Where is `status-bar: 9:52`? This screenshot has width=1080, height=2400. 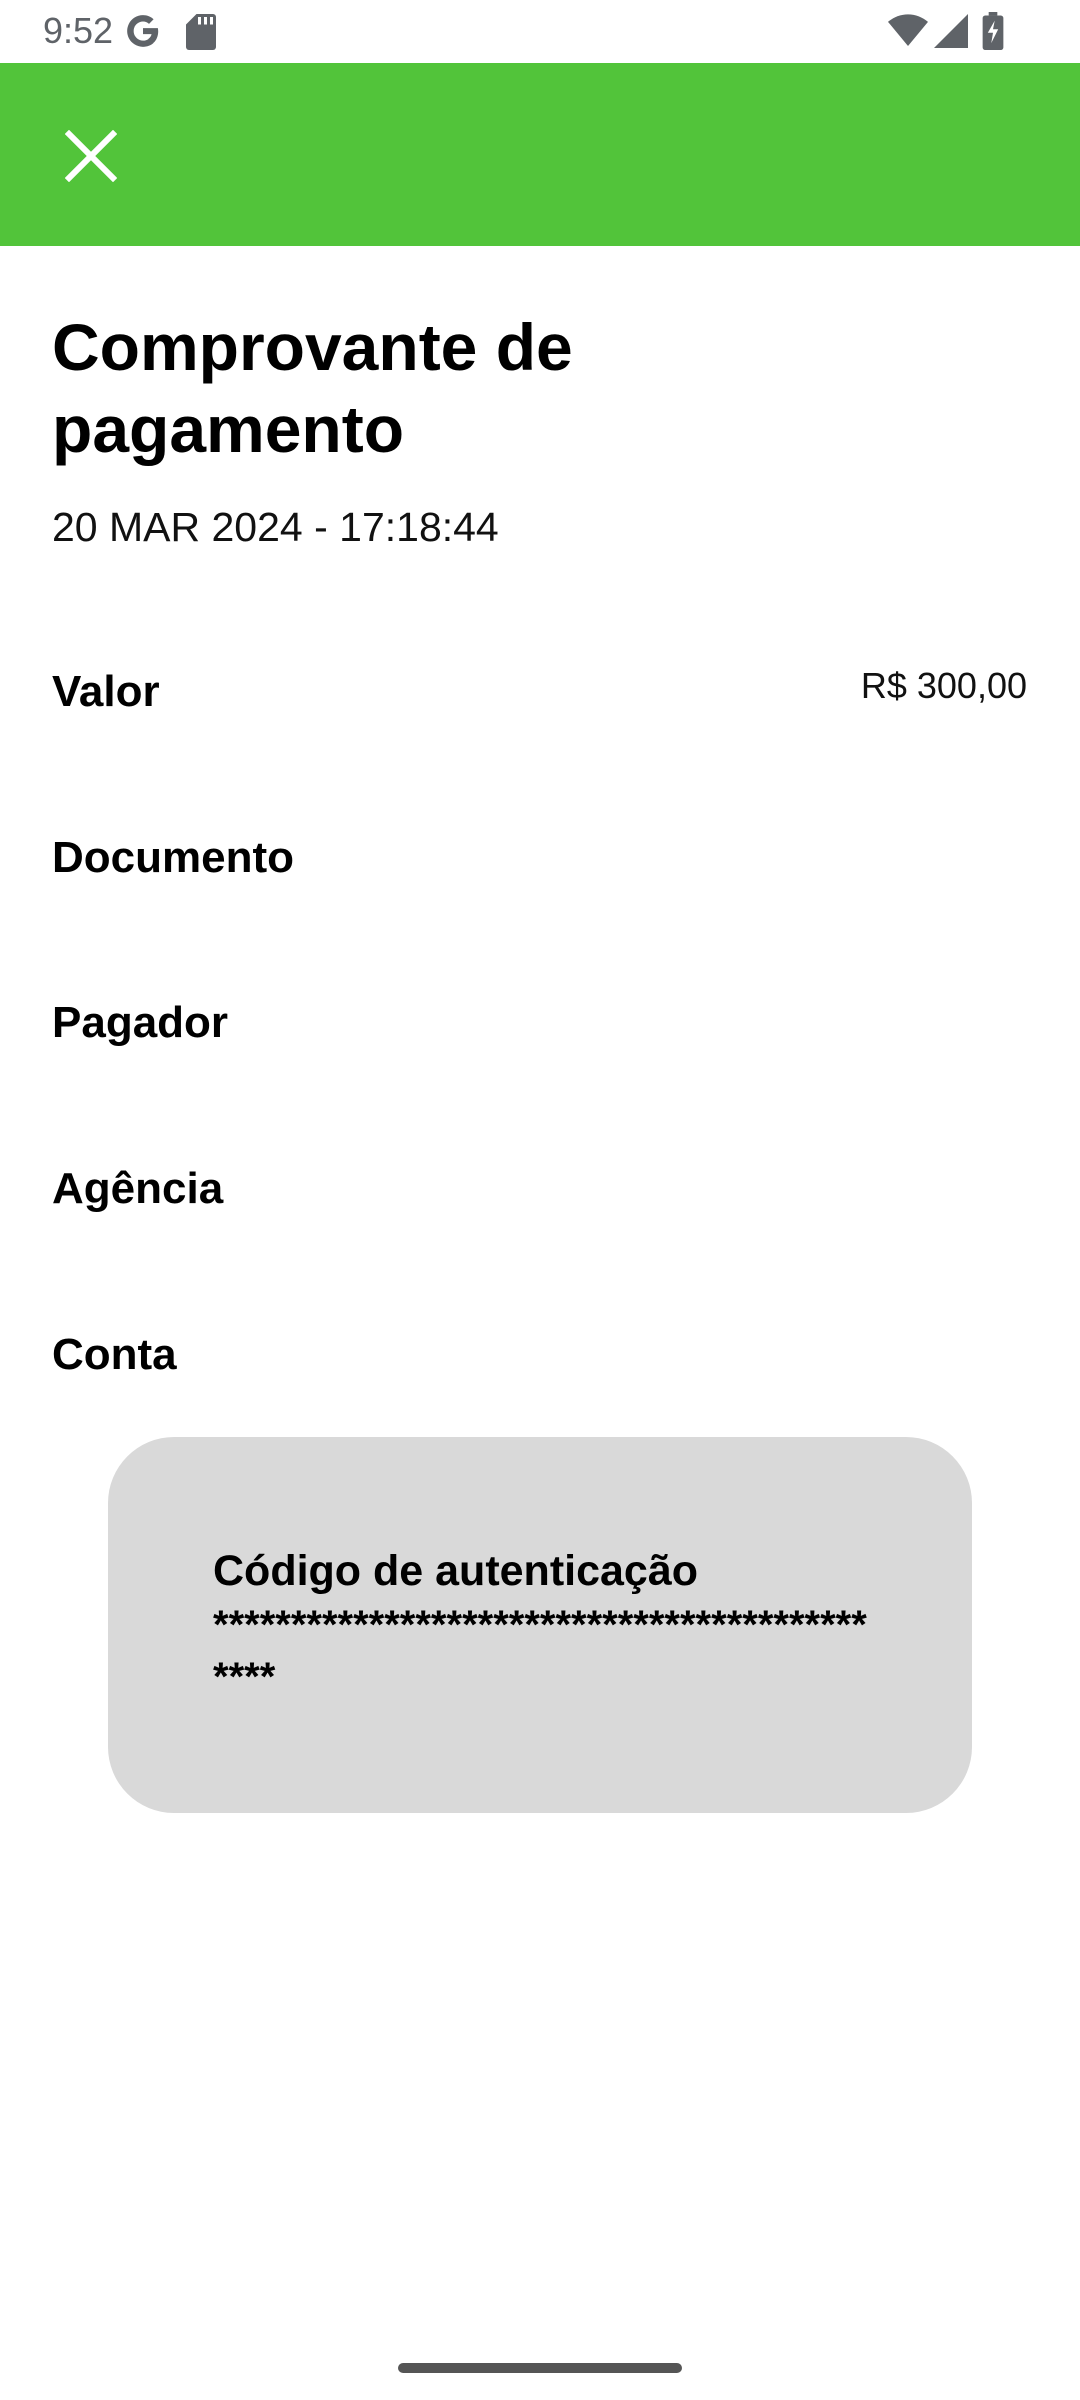 status-bar: 9:52 is located at coordinates (540, 31).